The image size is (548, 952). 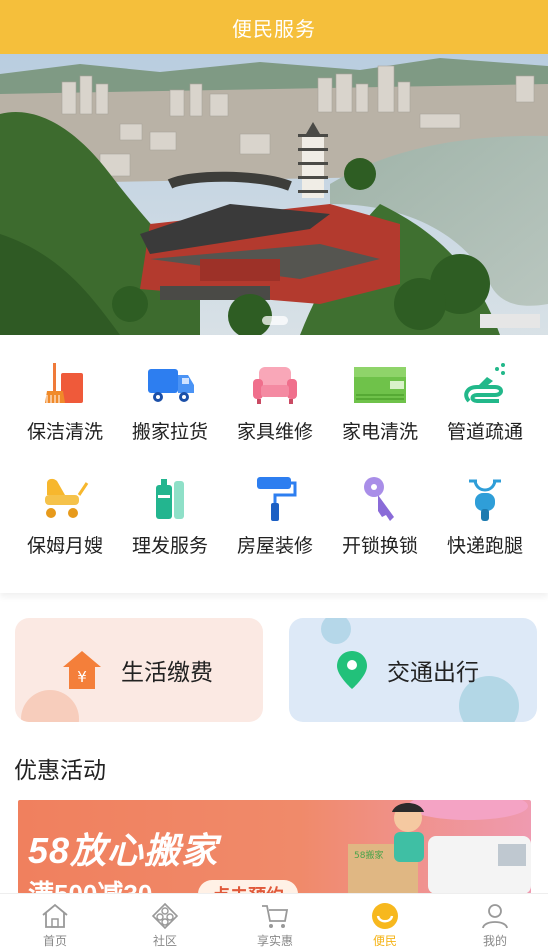 I want to click on tab-profile: 我的, so click(x=494, y=923).